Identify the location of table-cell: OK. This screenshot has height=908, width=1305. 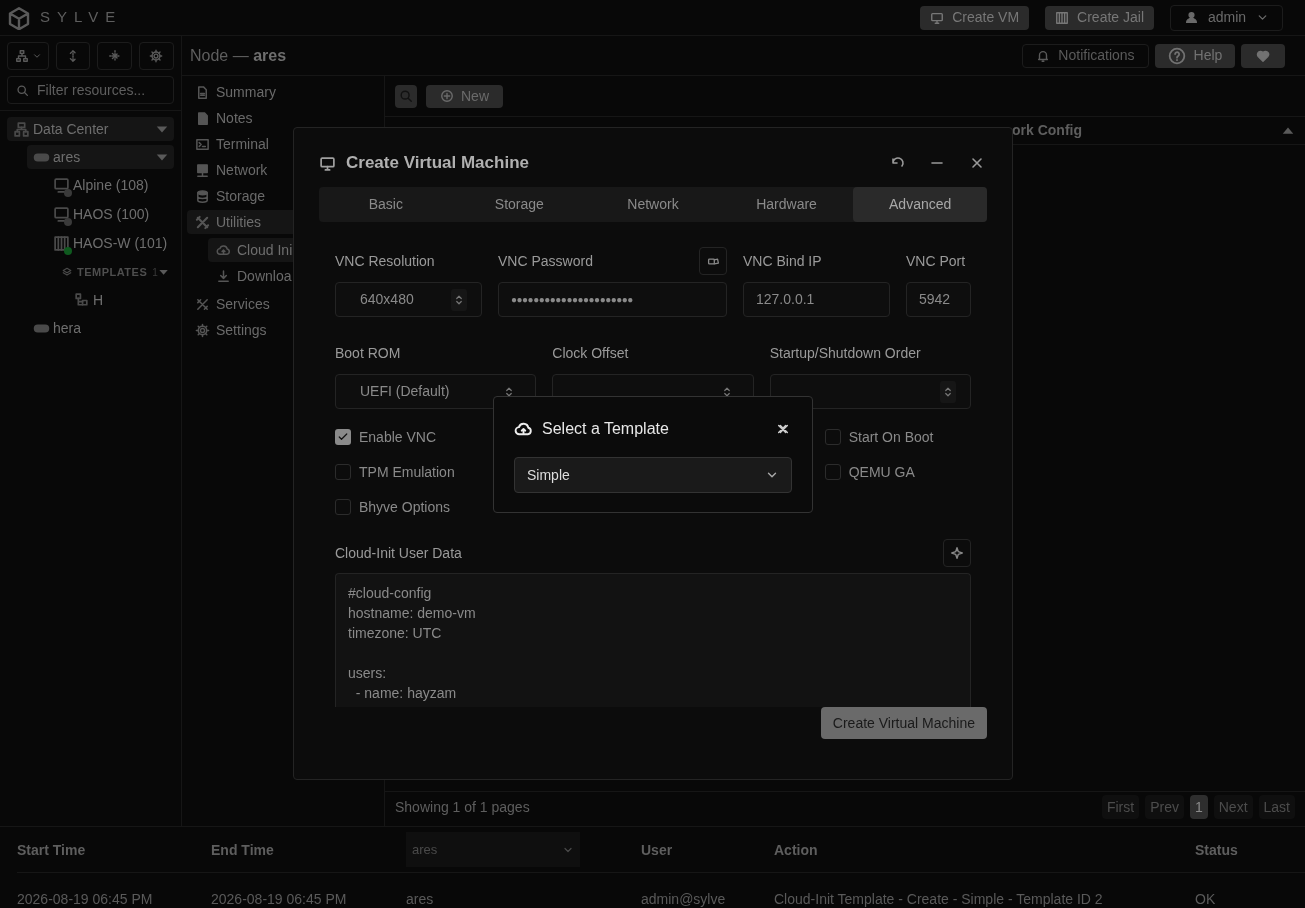
(1205, 899).